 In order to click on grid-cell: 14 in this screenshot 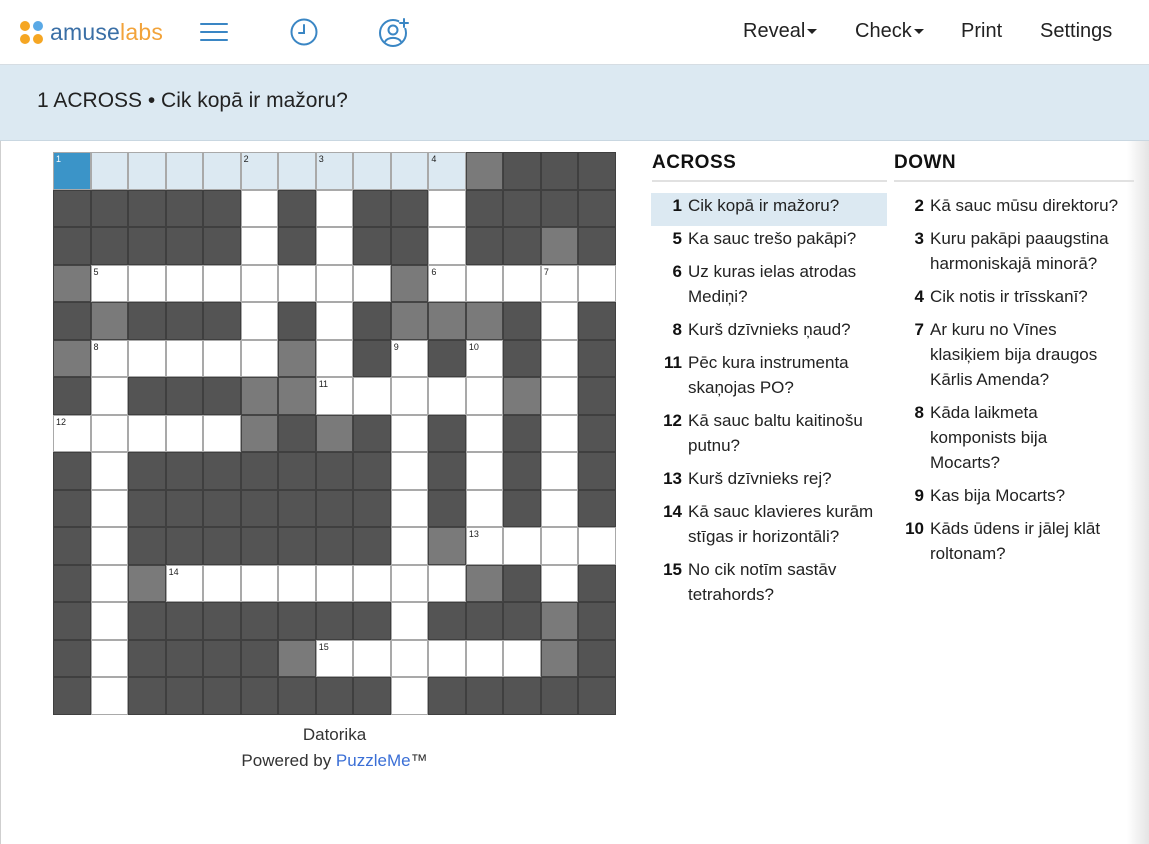, I will do `click(184, 583)`.